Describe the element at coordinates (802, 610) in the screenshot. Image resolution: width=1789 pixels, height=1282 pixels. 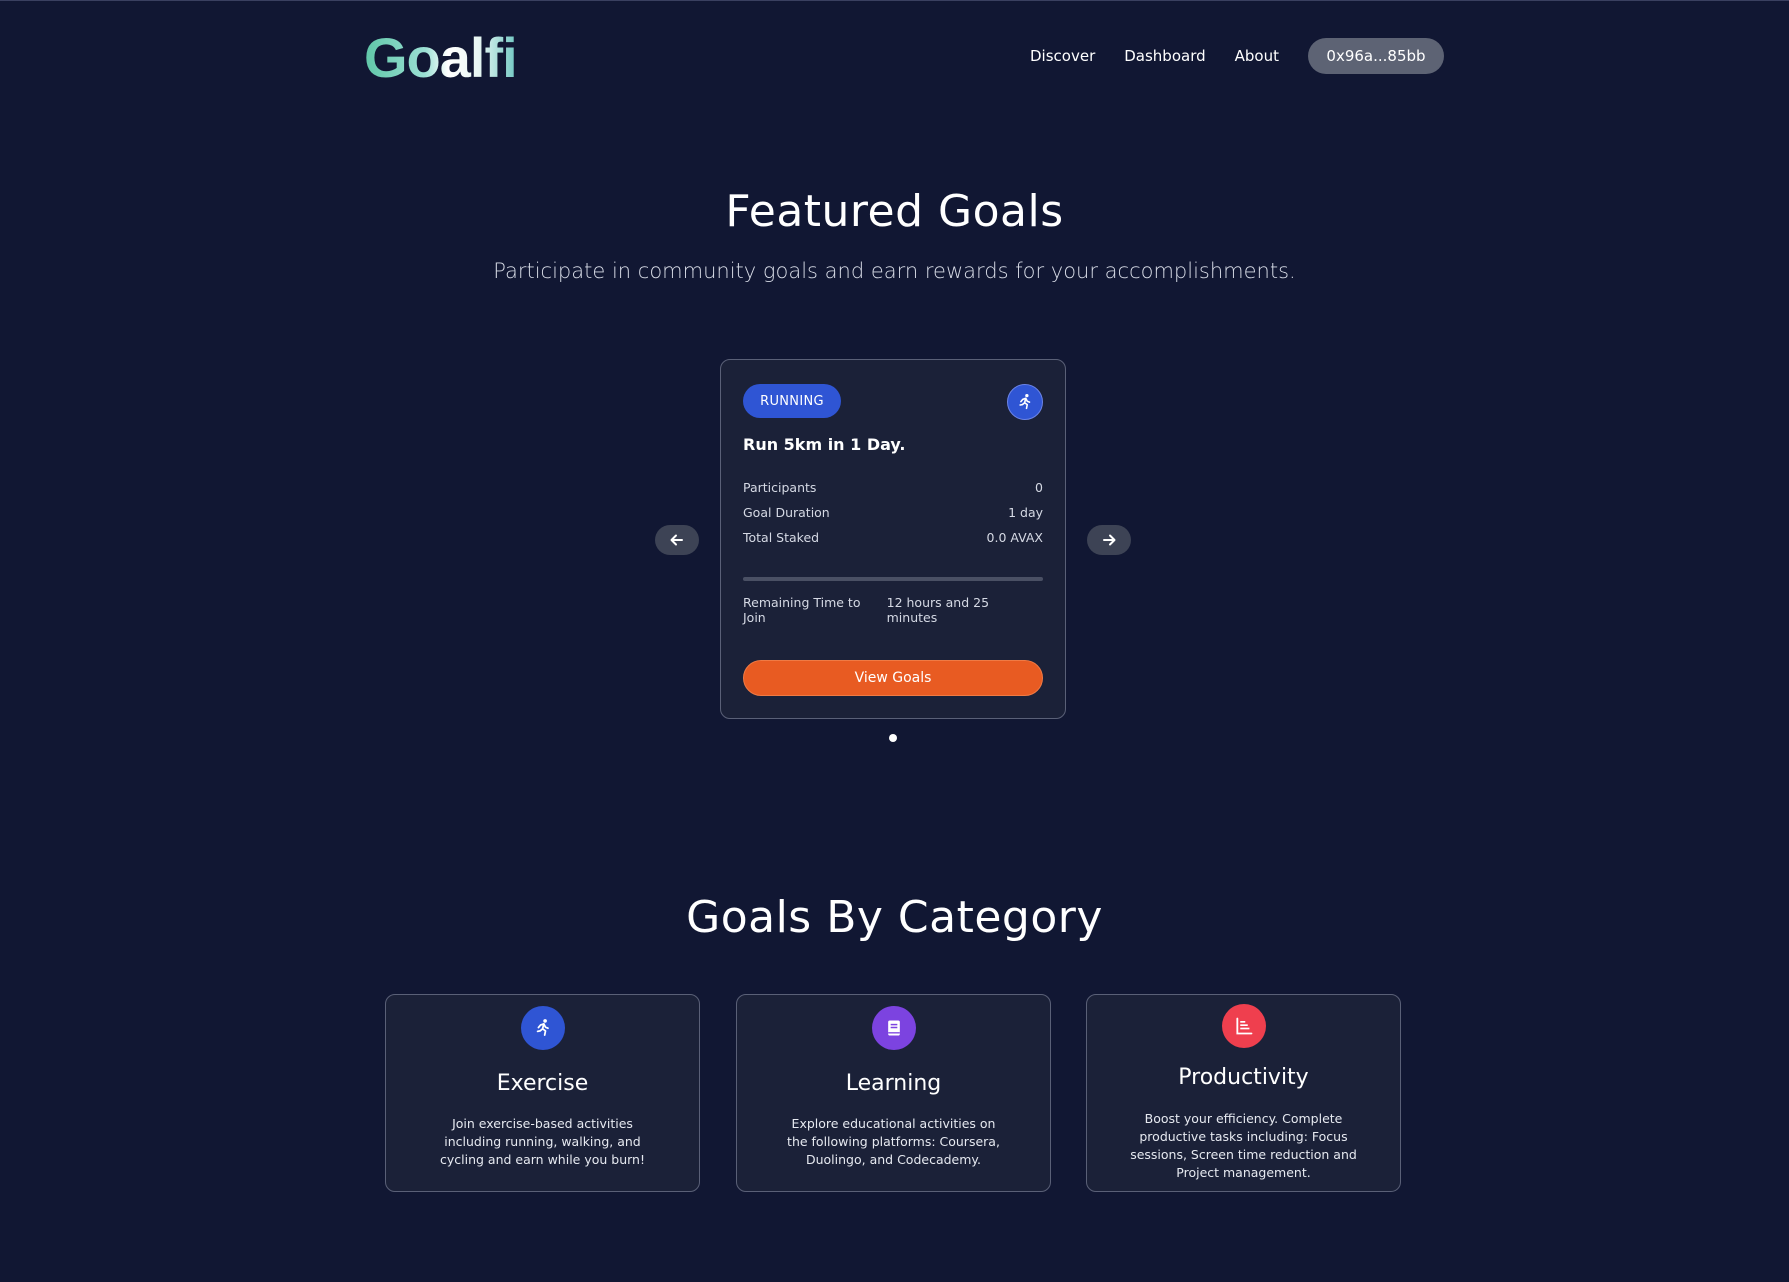
I see `remaining-time-label: Remaining Time to Join` at that location.